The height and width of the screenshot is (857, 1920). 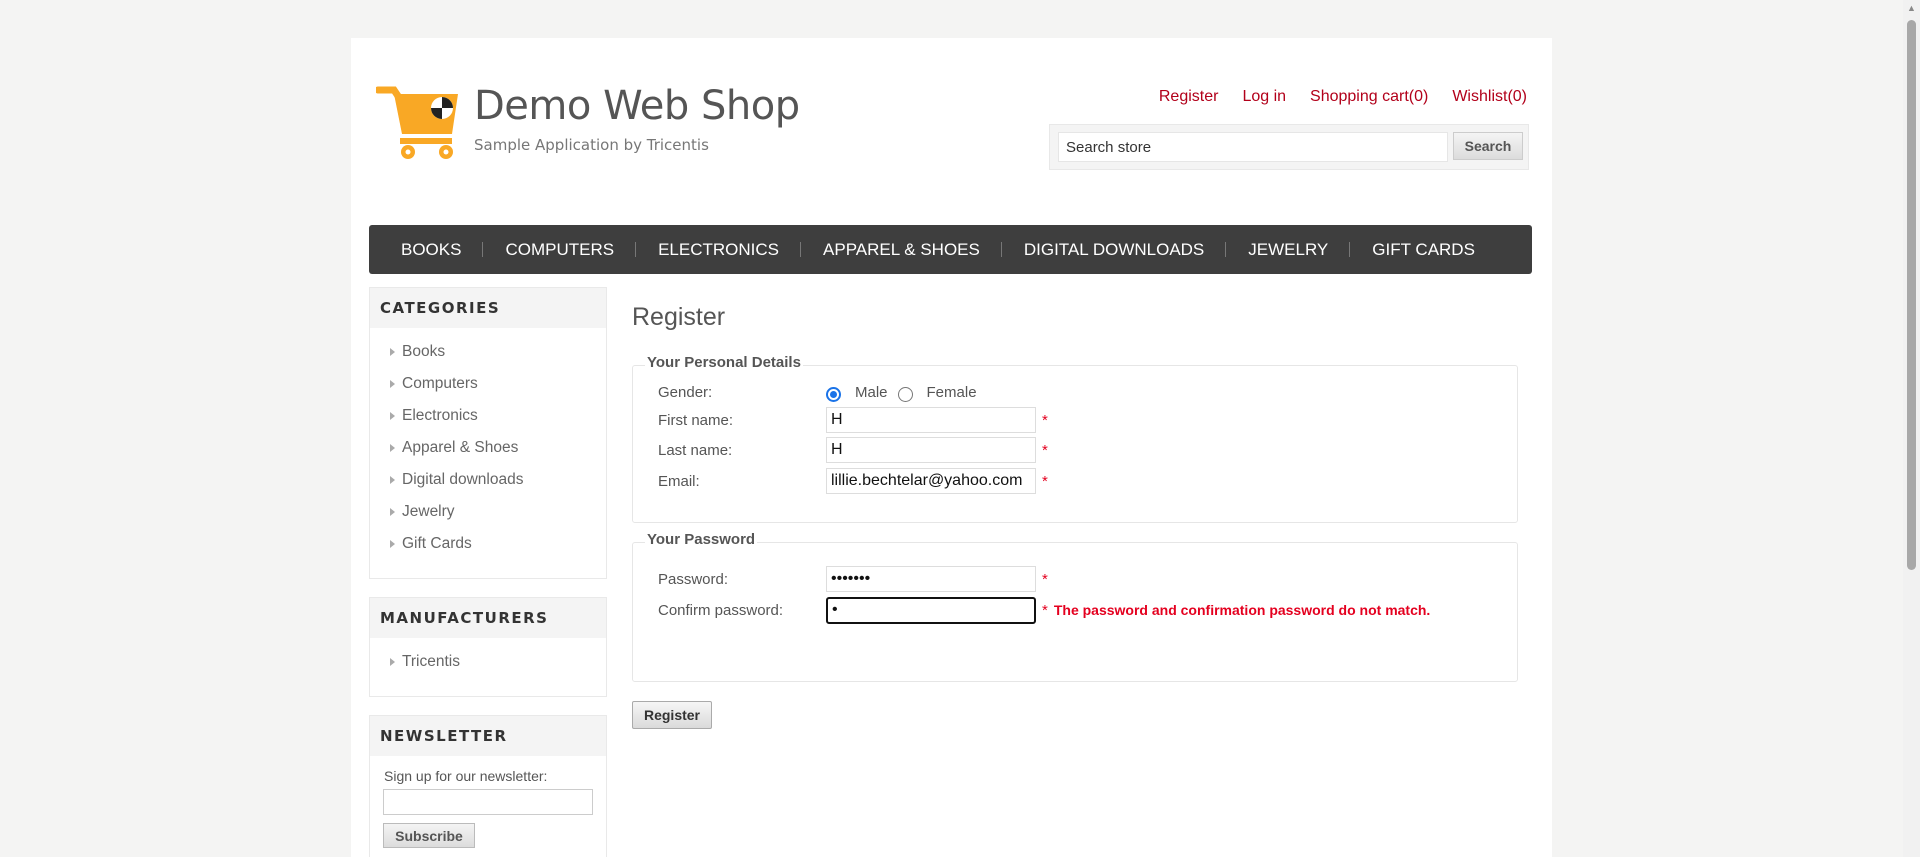 I want to click on category-item: Electronics, so click(x=498, y=416).